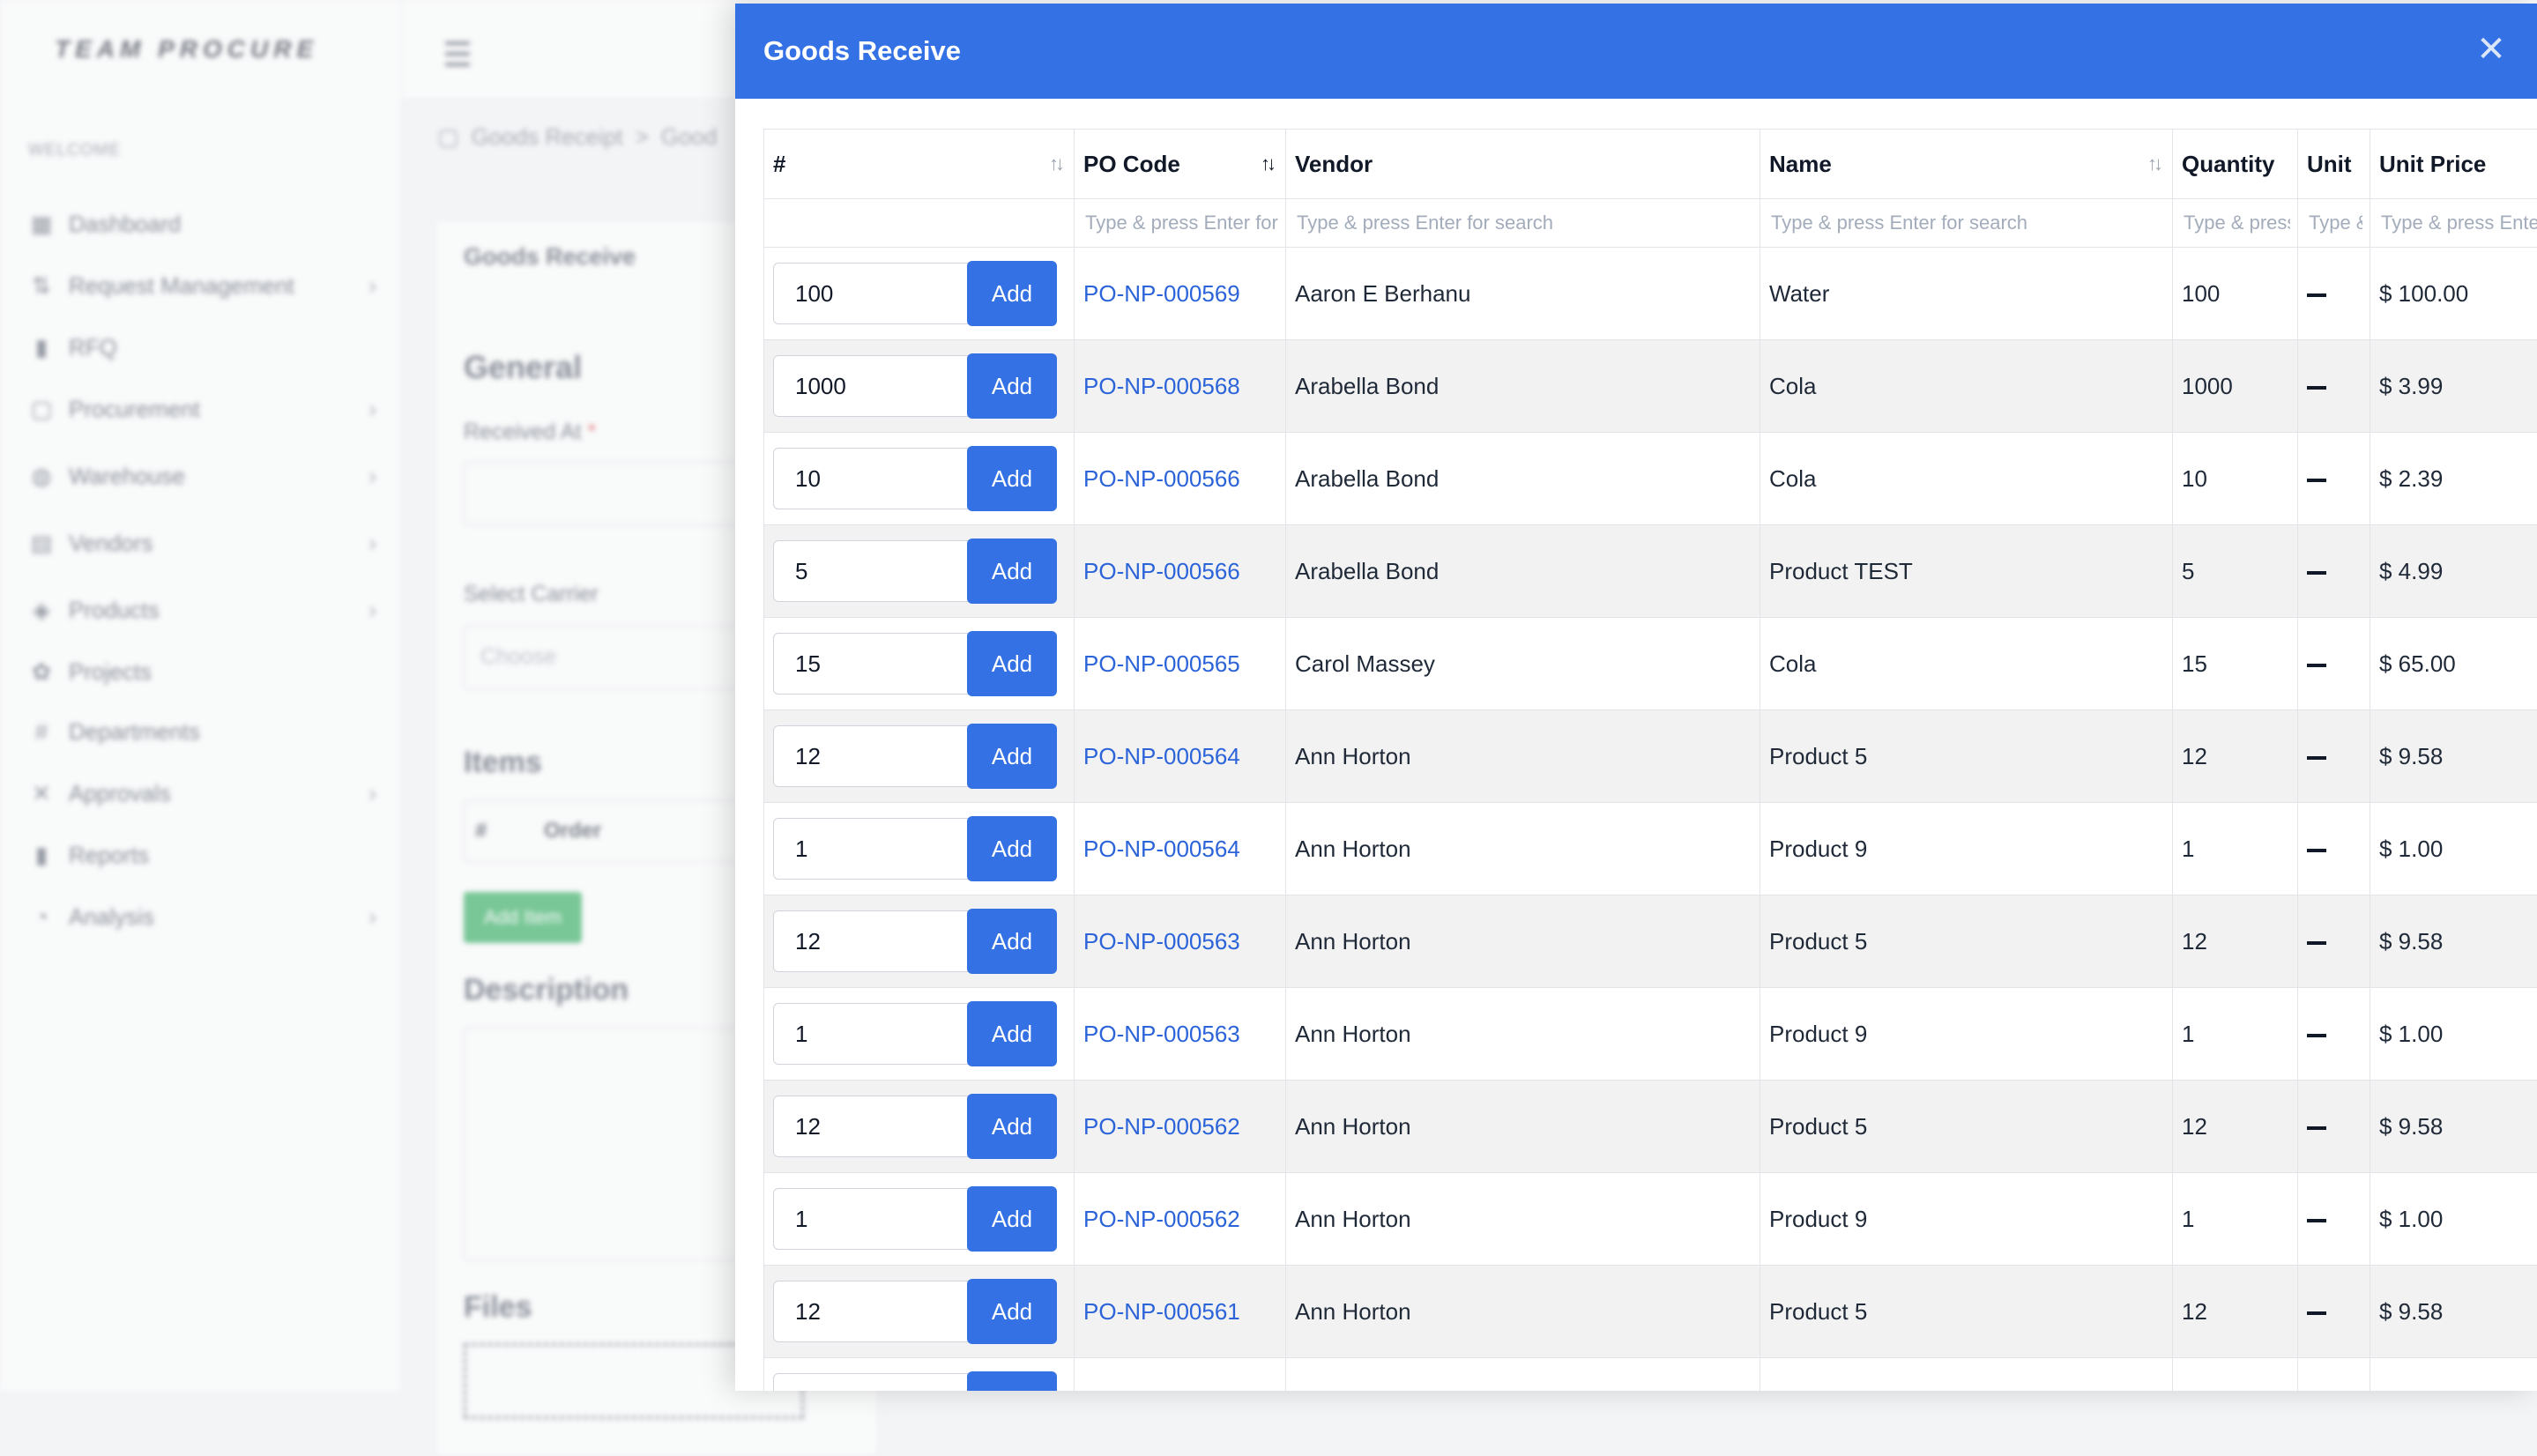  Describe the element at coordinates (1966, 164) in the screenshot. I see `column-header-name: Name↑↓` at that location.